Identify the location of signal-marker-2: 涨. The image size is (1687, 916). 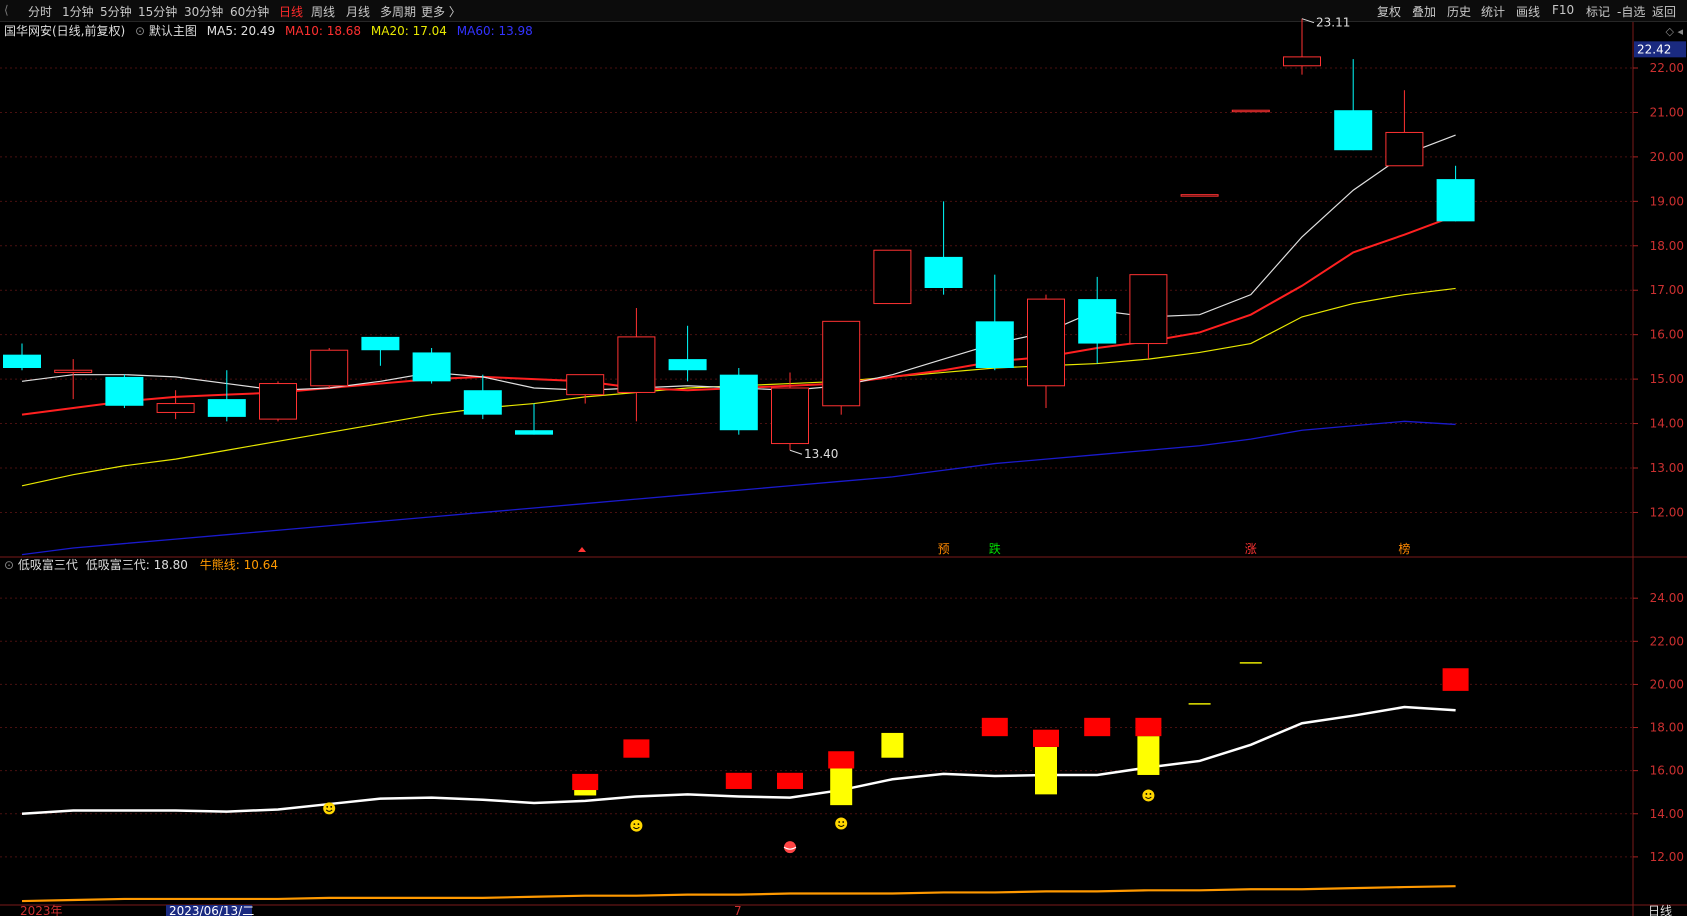
(1251, 548).